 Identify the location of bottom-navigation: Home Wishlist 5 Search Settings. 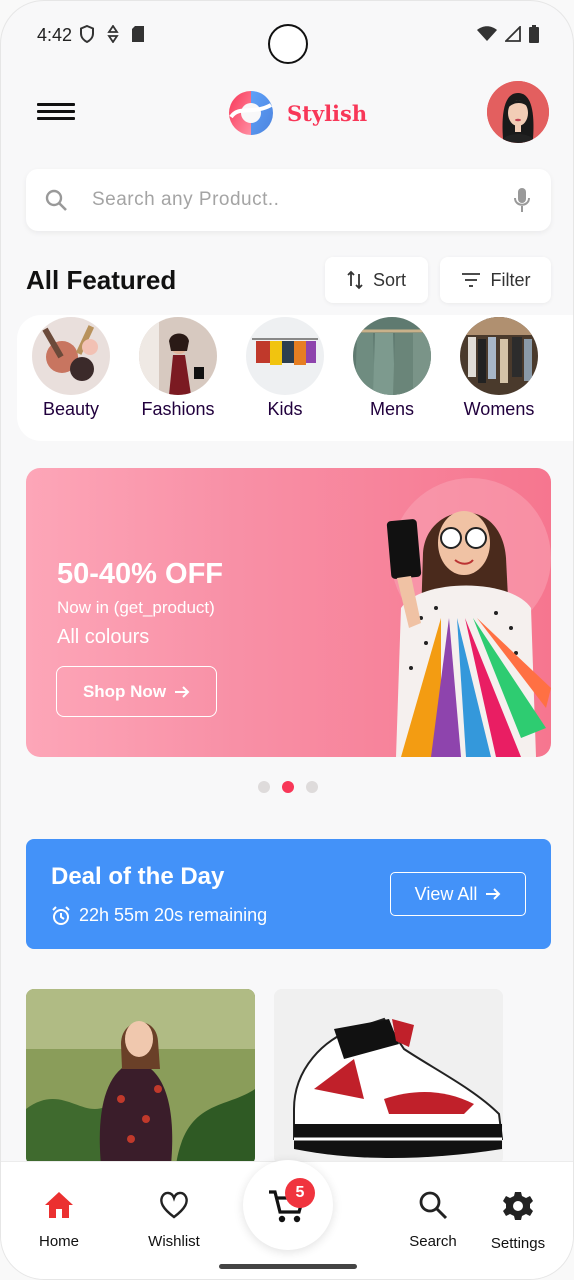
(287, 1219).